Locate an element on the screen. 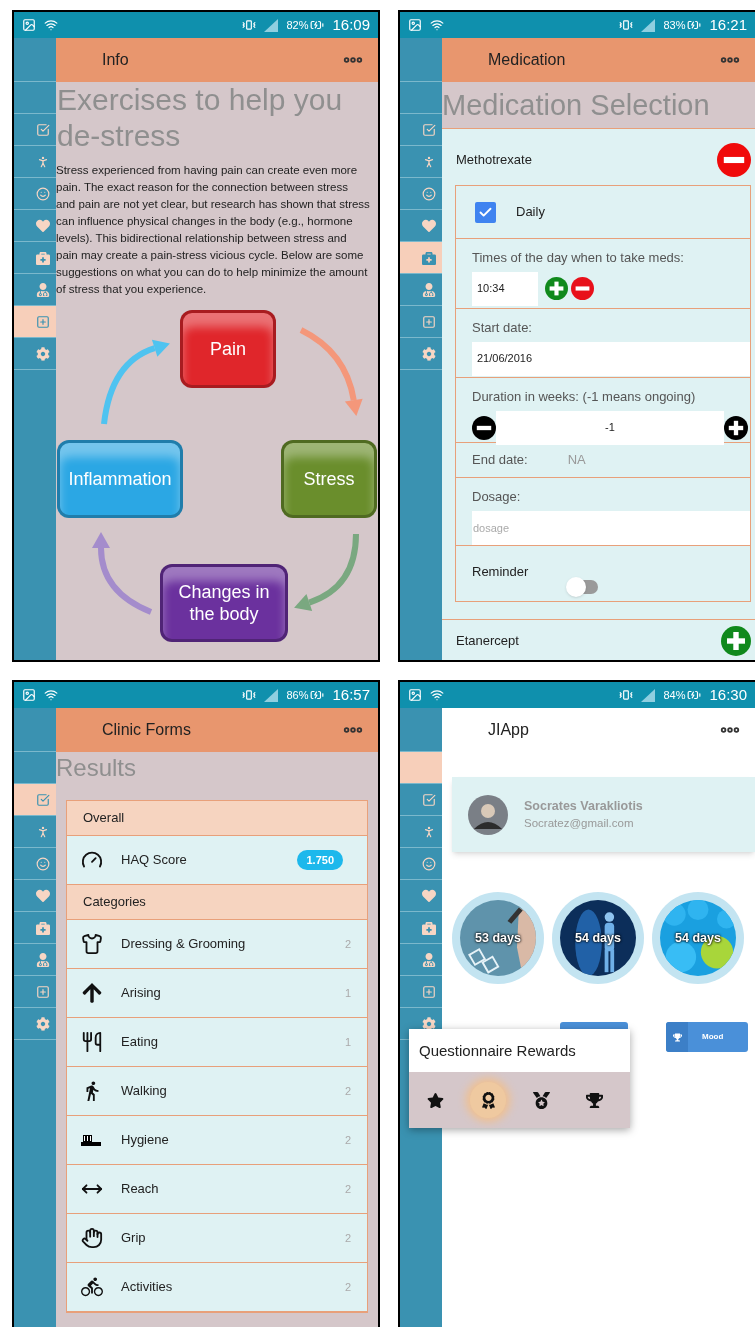  item-label: Hygiene is located at coordinates (145, 1140).